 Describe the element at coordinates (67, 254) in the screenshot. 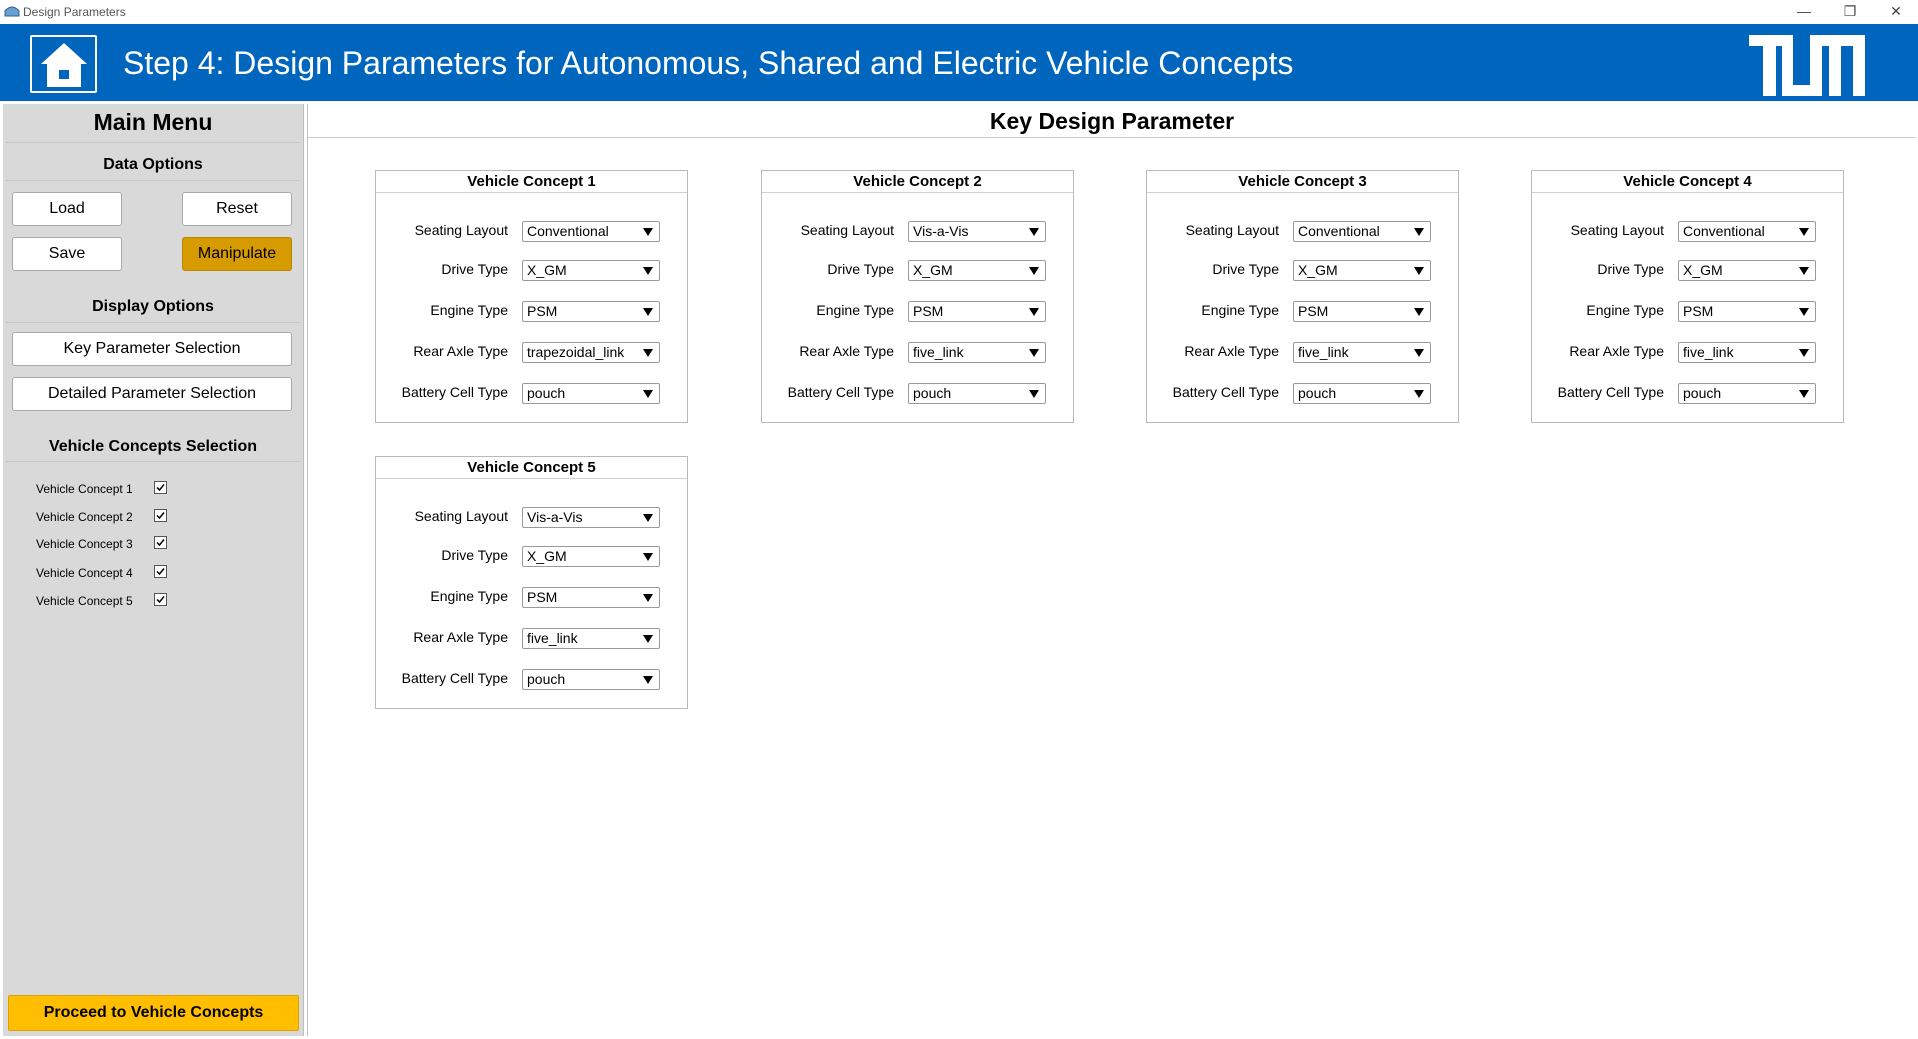

I see `save-button: Save` at that location.